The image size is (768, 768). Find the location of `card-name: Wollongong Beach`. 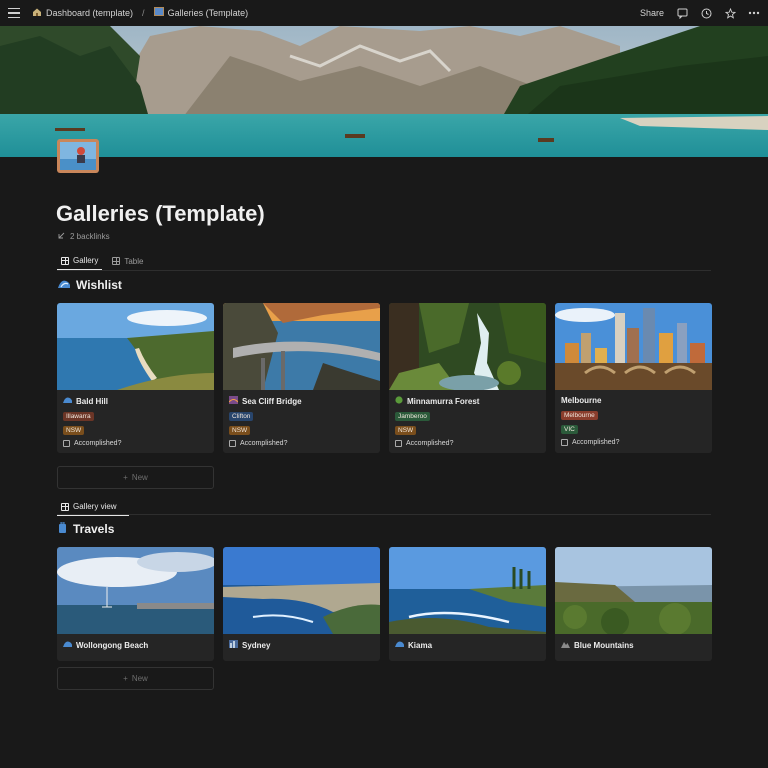

card-name: Wollongong Beach is located at coordinates (112, 645).